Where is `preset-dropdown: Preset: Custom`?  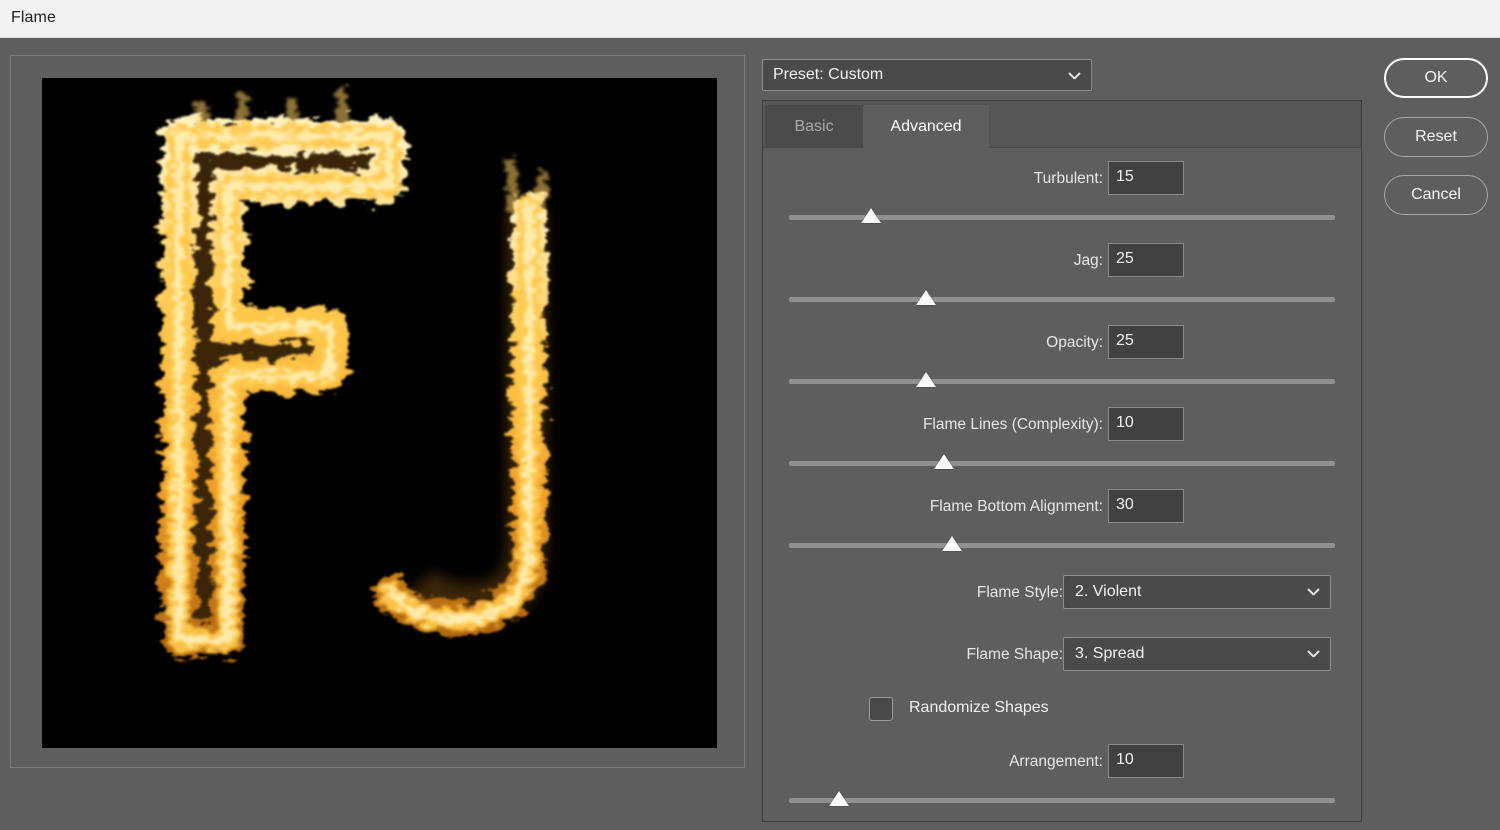
preset-dropdown: Preset: Custom is located at coordinates (927, 75).